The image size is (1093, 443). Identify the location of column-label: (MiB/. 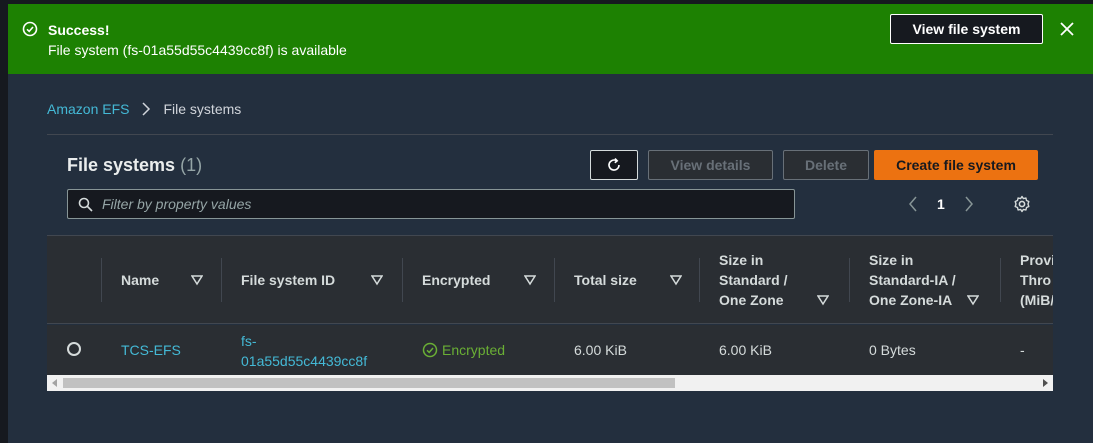
(1036, 300).